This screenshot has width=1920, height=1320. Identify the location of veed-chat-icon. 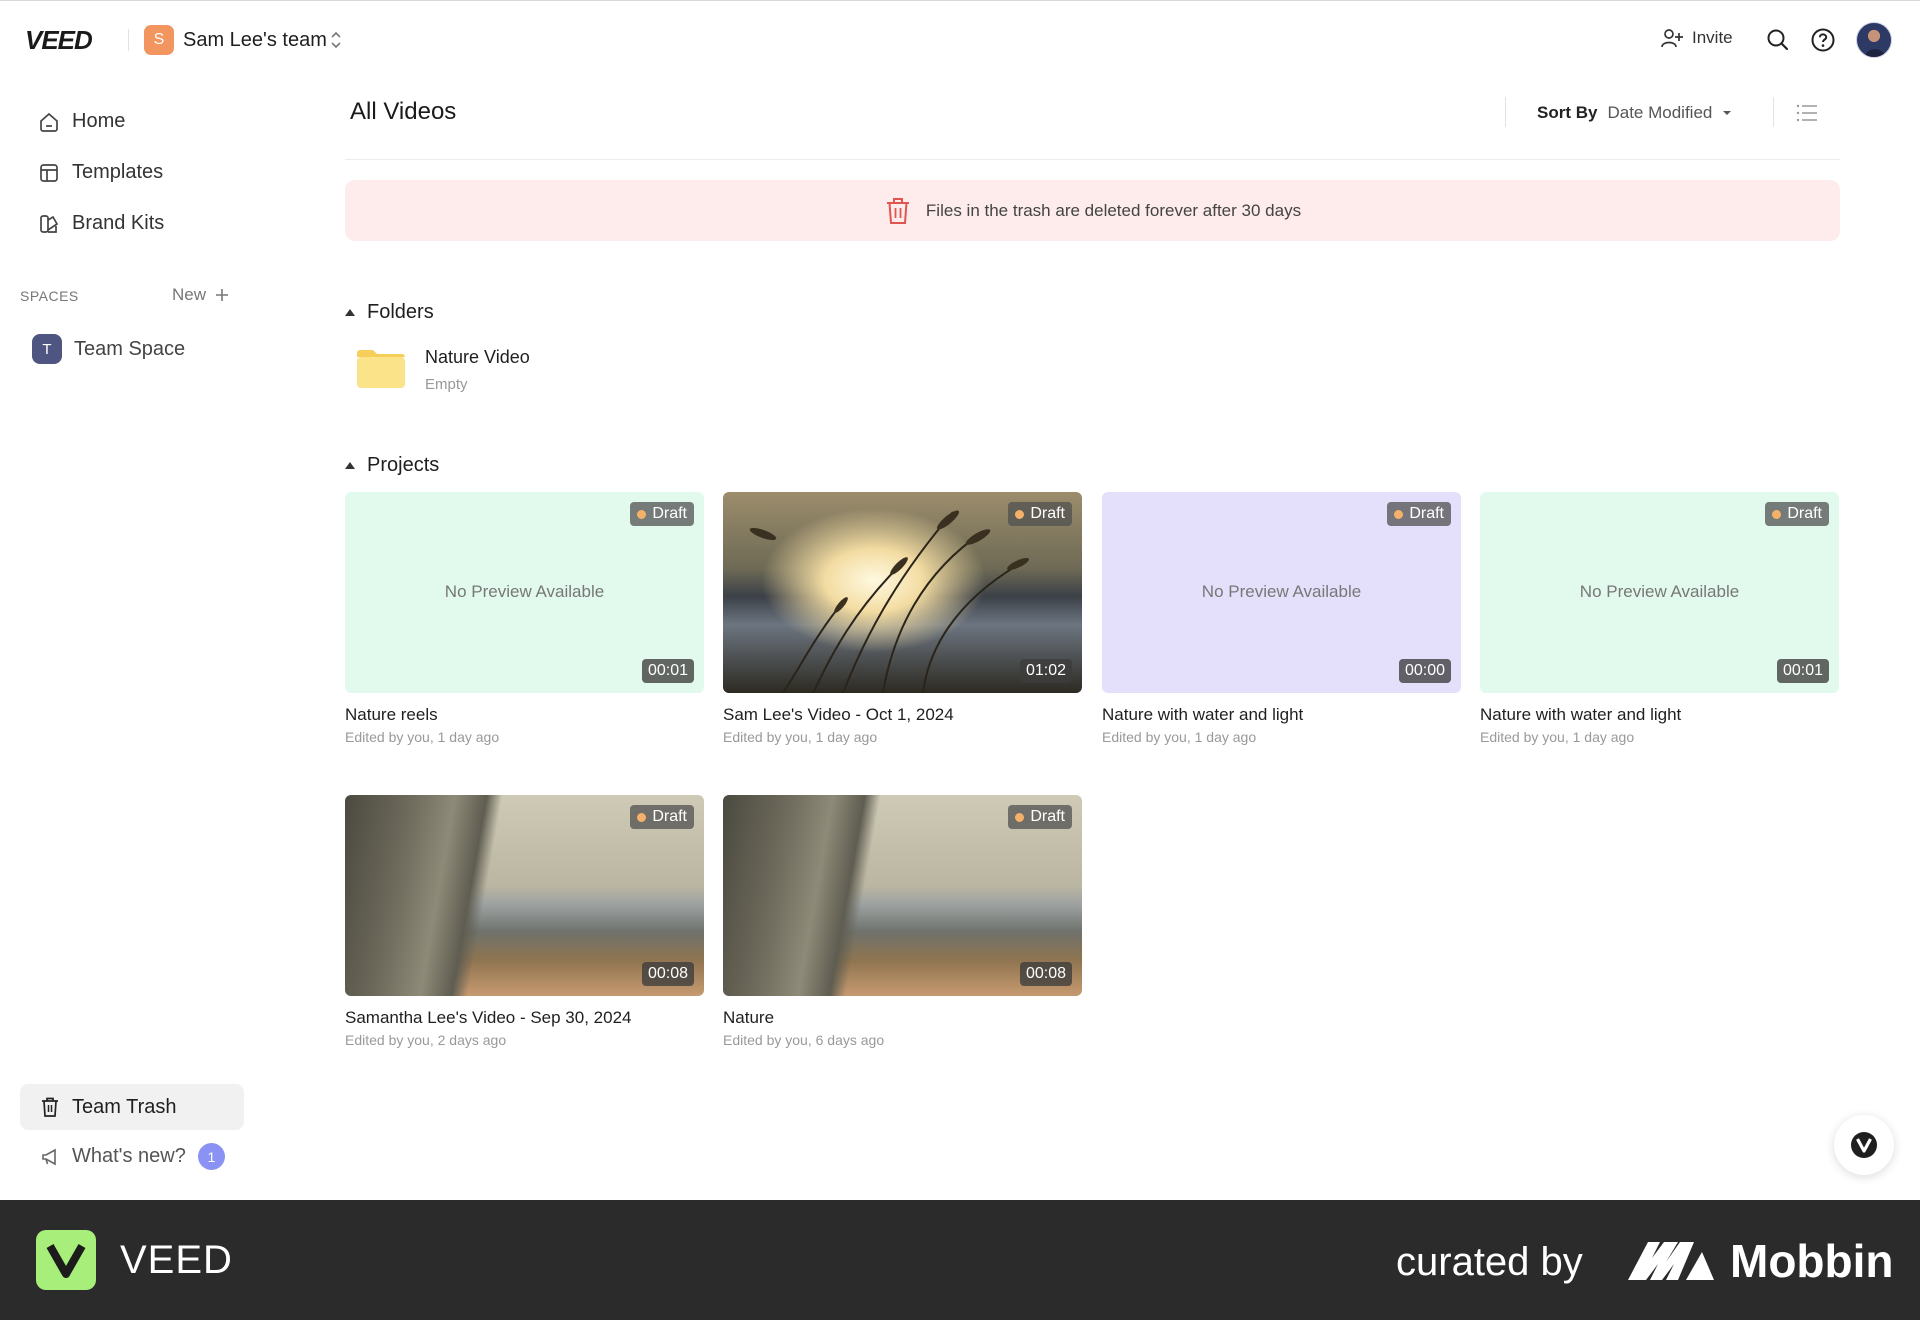
(1864, 1145).